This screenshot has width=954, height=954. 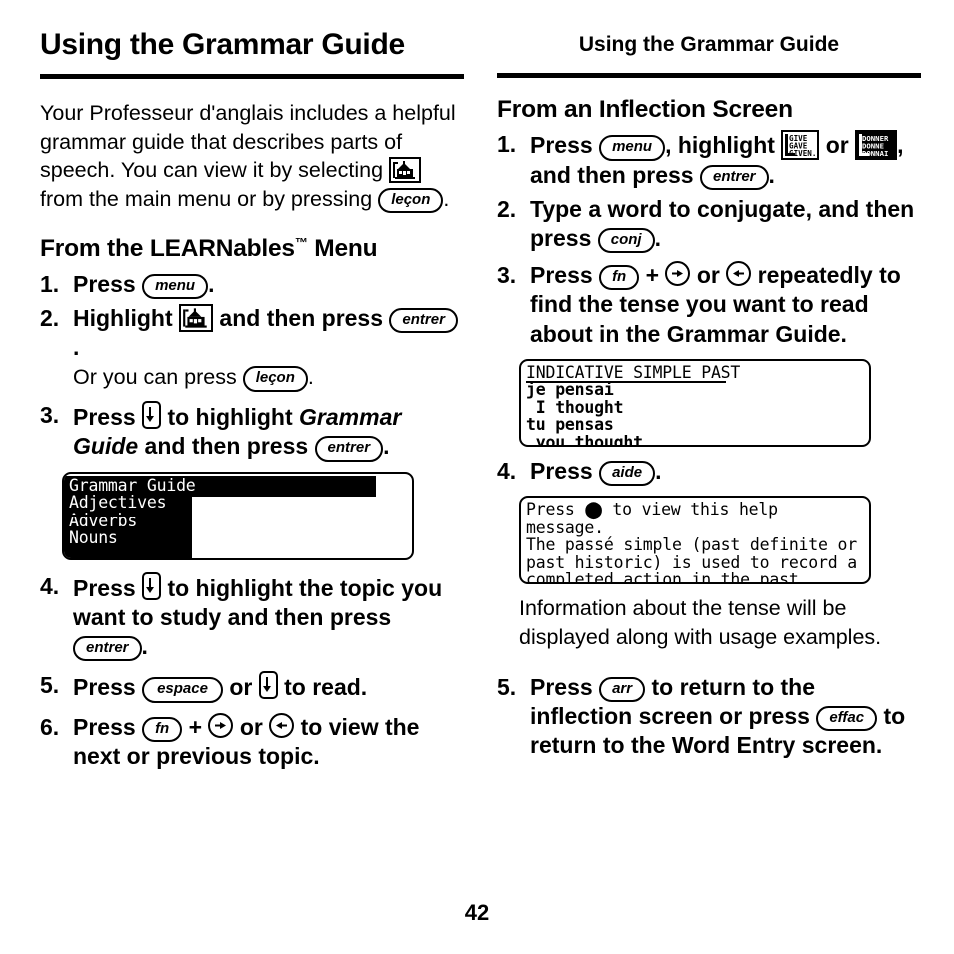 I want to click on intro-text-part2: from the main menu or by pressing, so click(x=209, y=198).